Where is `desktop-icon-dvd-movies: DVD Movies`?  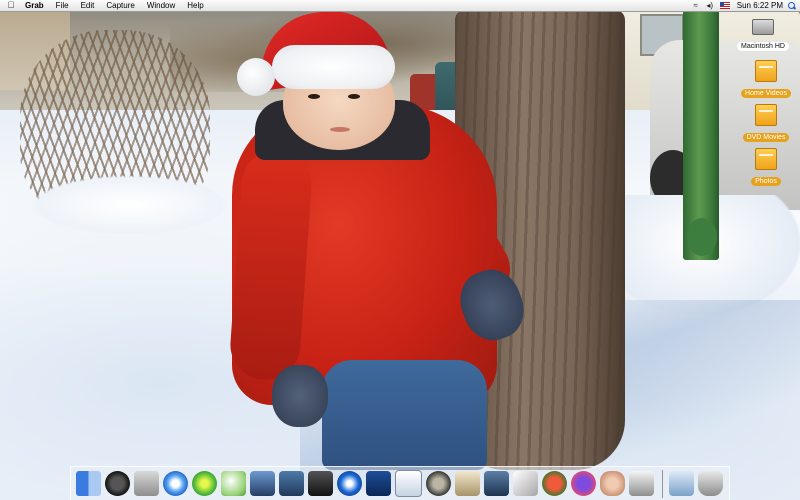 desktop-icon-dvd-movies: DVD Movies is located at coordinates (766, 124).